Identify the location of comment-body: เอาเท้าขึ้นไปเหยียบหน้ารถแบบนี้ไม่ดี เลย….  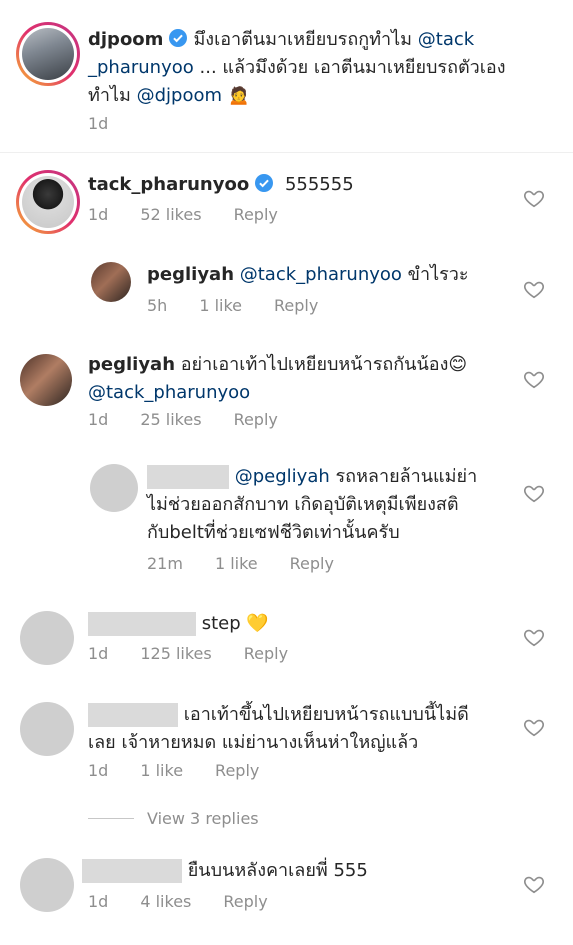
(298, 729).